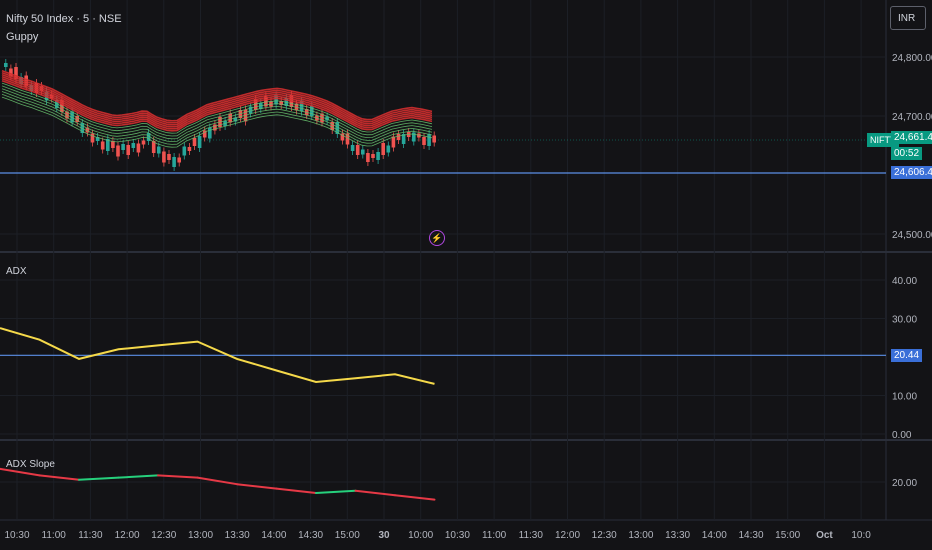 This screenshot has height=550, width=932. What do you see at coordinates (907, 153) in the screenshot?
I see `countdown-badge: 00:52` at bounding box center [907, 153].